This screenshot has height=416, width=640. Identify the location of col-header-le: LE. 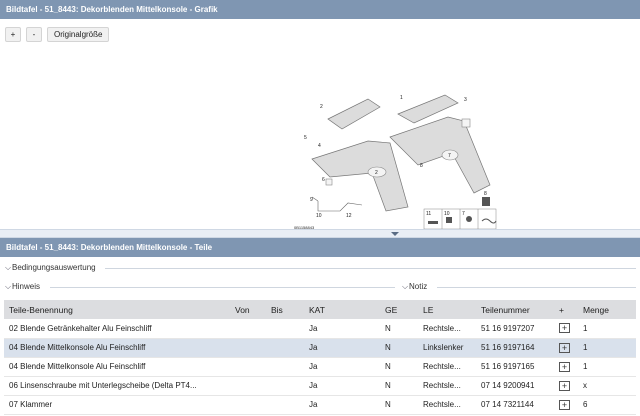
(447, 309).